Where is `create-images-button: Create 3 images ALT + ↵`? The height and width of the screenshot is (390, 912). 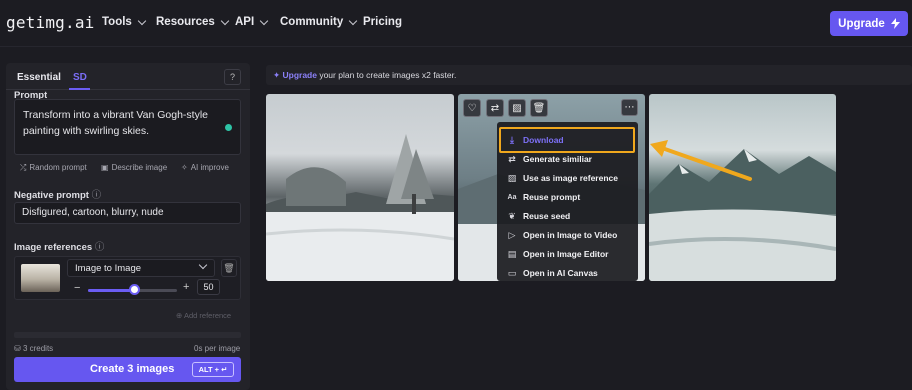 create-images-button: Create 3 images ALT + ↵ is located at coordinates (127, 369).